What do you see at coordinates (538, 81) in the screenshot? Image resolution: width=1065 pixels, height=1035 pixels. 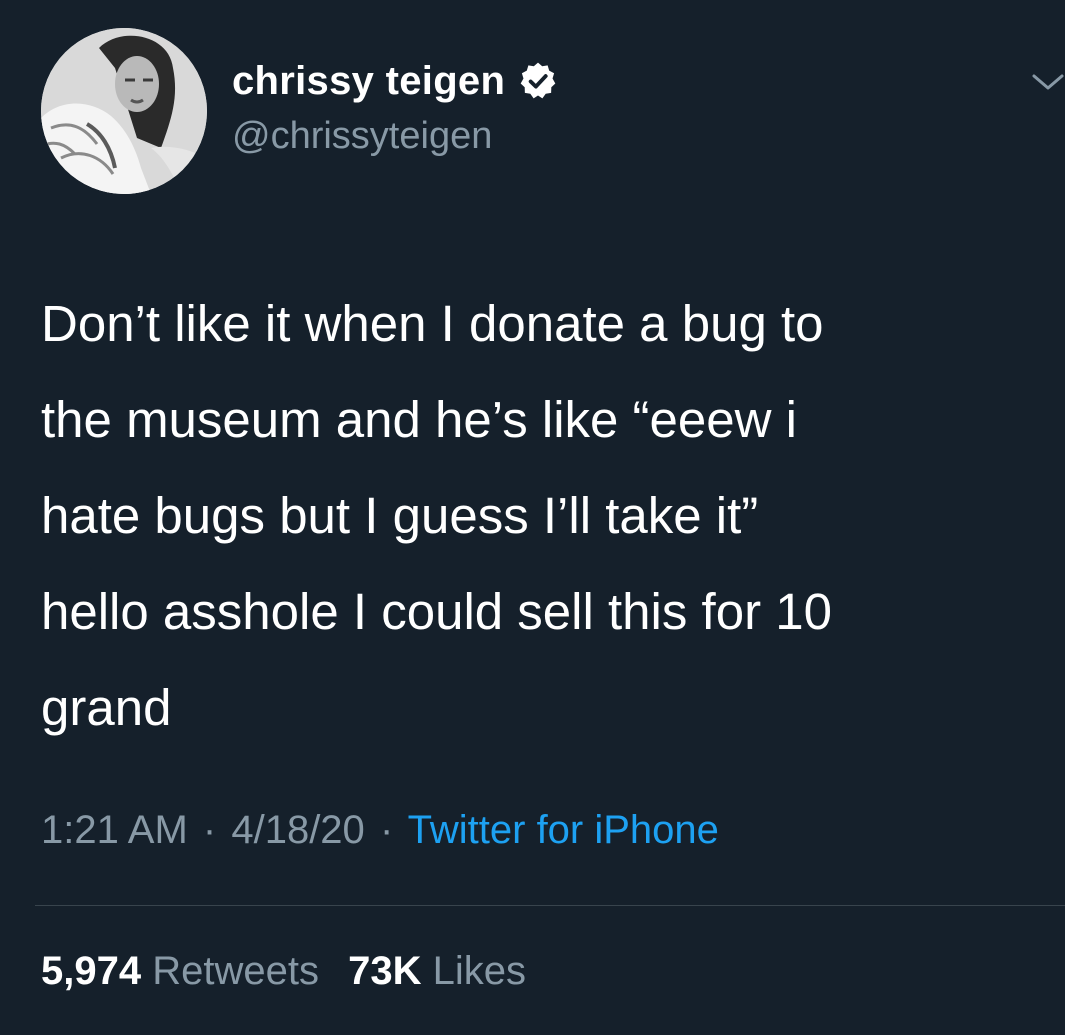 I see `verified-badge-icon` at bounding box center [538, 81].